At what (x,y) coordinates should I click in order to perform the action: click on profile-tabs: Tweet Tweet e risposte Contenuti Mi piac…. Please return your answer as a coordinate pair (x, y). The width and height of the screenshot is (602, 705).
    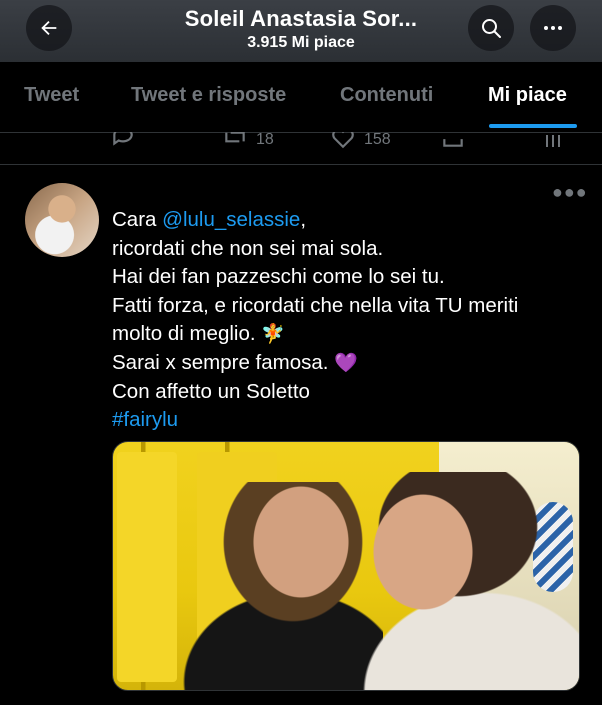
    Looking at the image, I should click on (301, 97).